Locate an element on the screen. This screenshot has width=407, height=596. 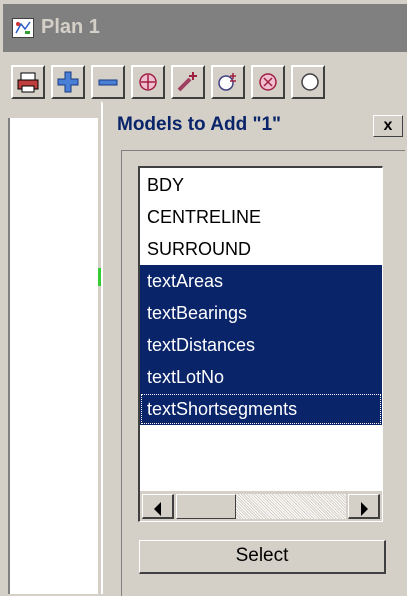
add-model-button is located at coordinates (188, 82).